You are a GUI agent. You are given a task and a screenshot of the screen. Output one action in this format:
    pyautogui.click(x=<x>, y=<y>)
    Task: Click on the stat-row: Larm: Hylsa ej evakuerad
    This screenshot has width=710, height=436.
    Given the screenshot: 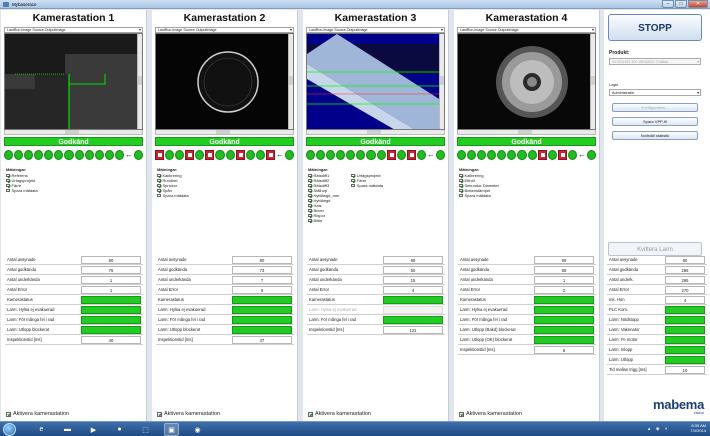 What is the action you would take?
    pyautogui.click(x=376, y=310)
    